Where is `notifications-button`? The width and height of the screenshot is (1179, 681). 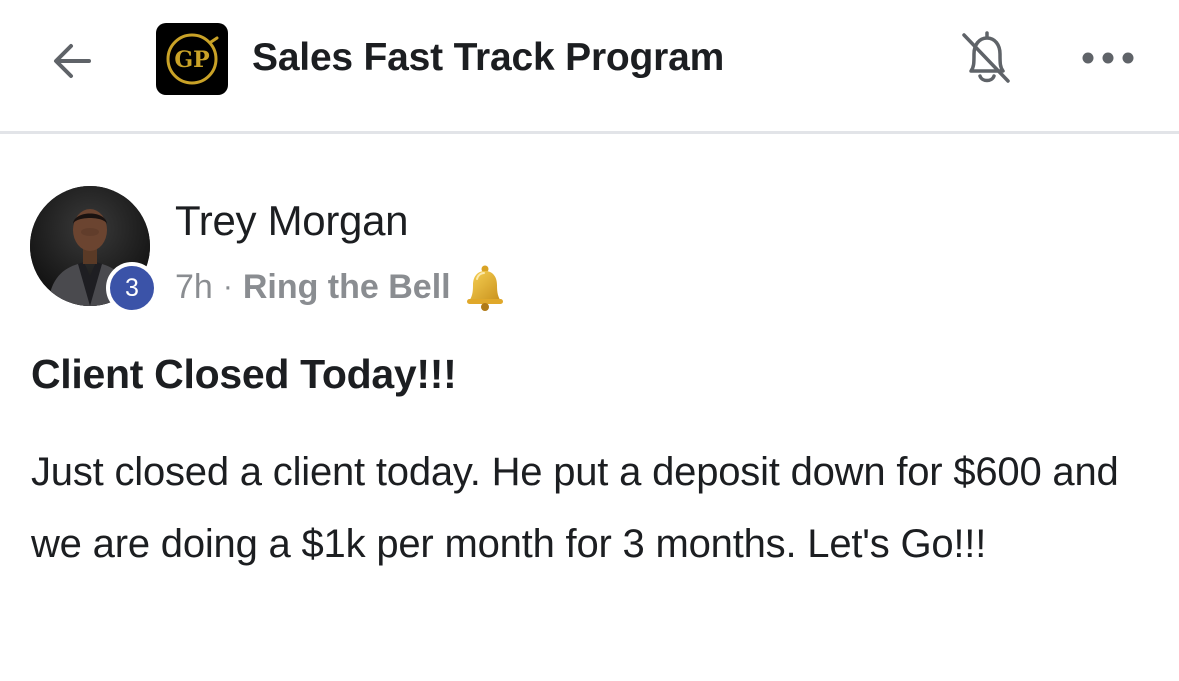
notifications-button is located at coordinates (987, 57).